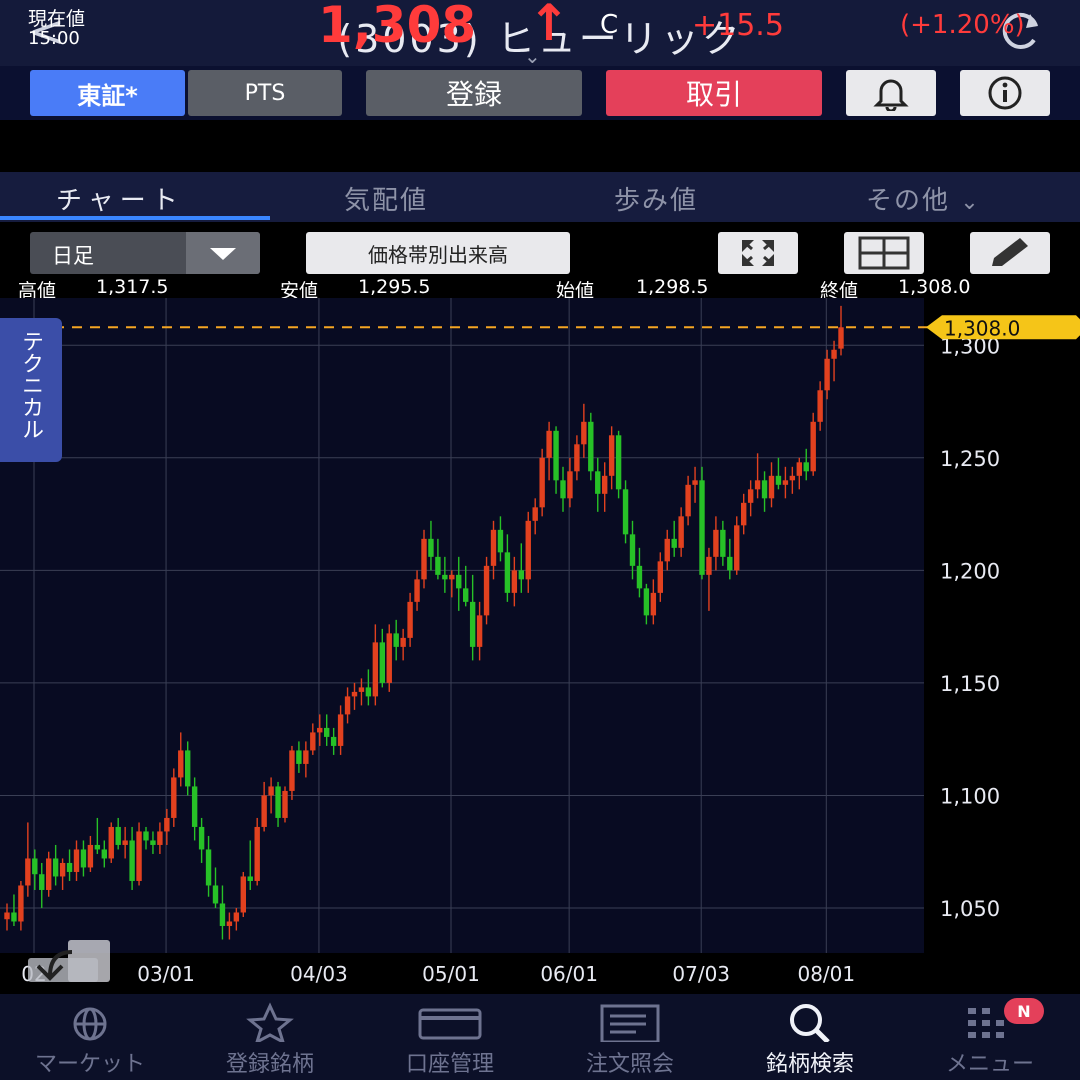 This screenshot has height=1080, width=1080. What do you see at coordinates (120, 198) in the screenshot?
I see `tab-chart: チャート` at bounding box center [120, 198].